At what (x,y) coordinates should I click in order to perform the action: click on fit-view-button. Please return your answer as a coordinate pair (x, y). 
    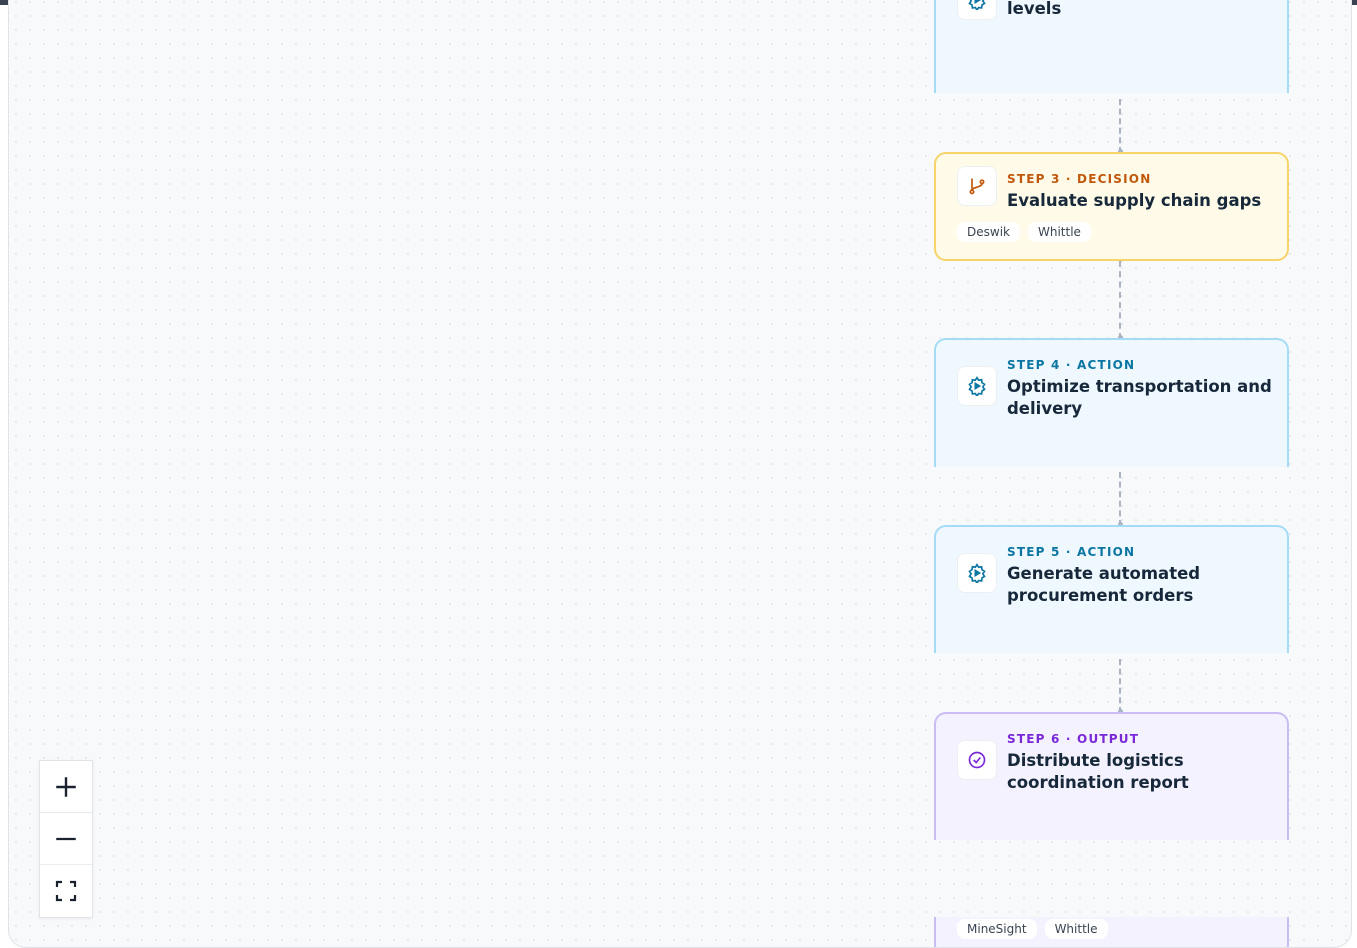
    Looking at the image, I should click on (66, 891).